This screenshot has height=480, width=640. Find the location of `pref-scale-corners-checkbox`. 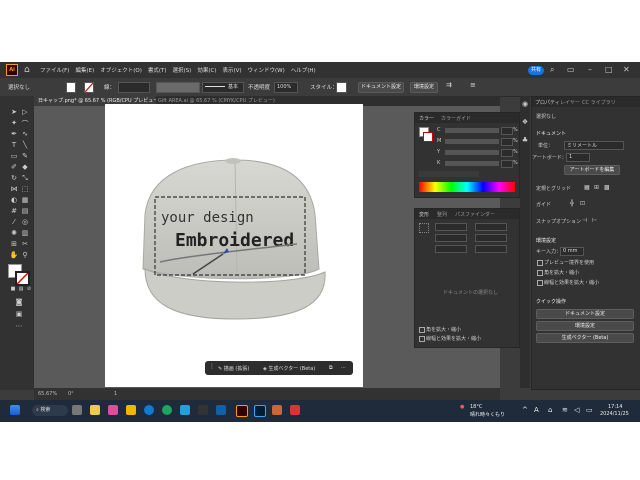

pref-scale-corners-checkbox is located at coordinates (540, 273).